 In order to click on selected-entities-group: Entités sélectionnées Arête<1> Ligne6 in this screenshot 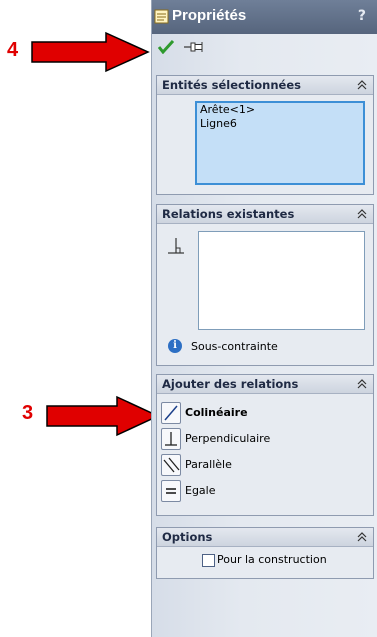, I will do `click(265, 135)`.